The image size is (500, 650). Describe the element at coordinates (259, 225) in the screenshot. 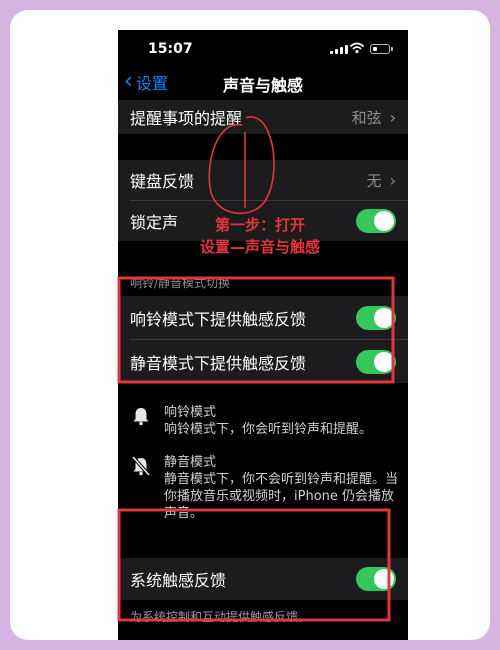

I see `annotation-line-1: 第一步：打开` at that location.